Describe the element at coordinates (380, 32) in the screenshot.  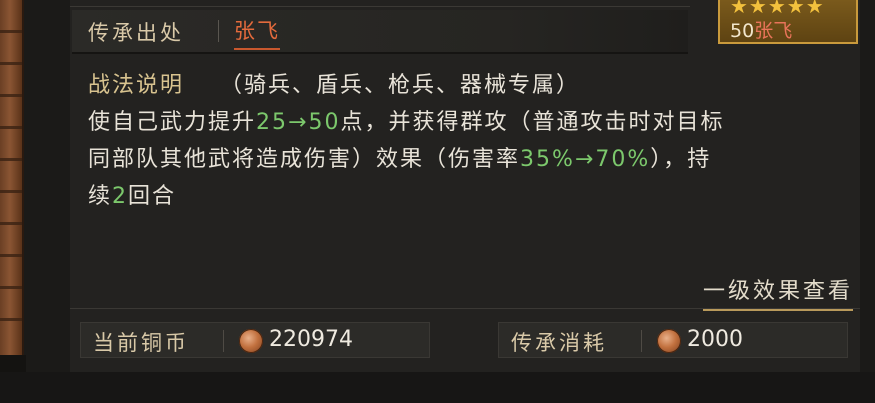
I see `inheritance-origin-row: 传承出处 张飞` at that location.